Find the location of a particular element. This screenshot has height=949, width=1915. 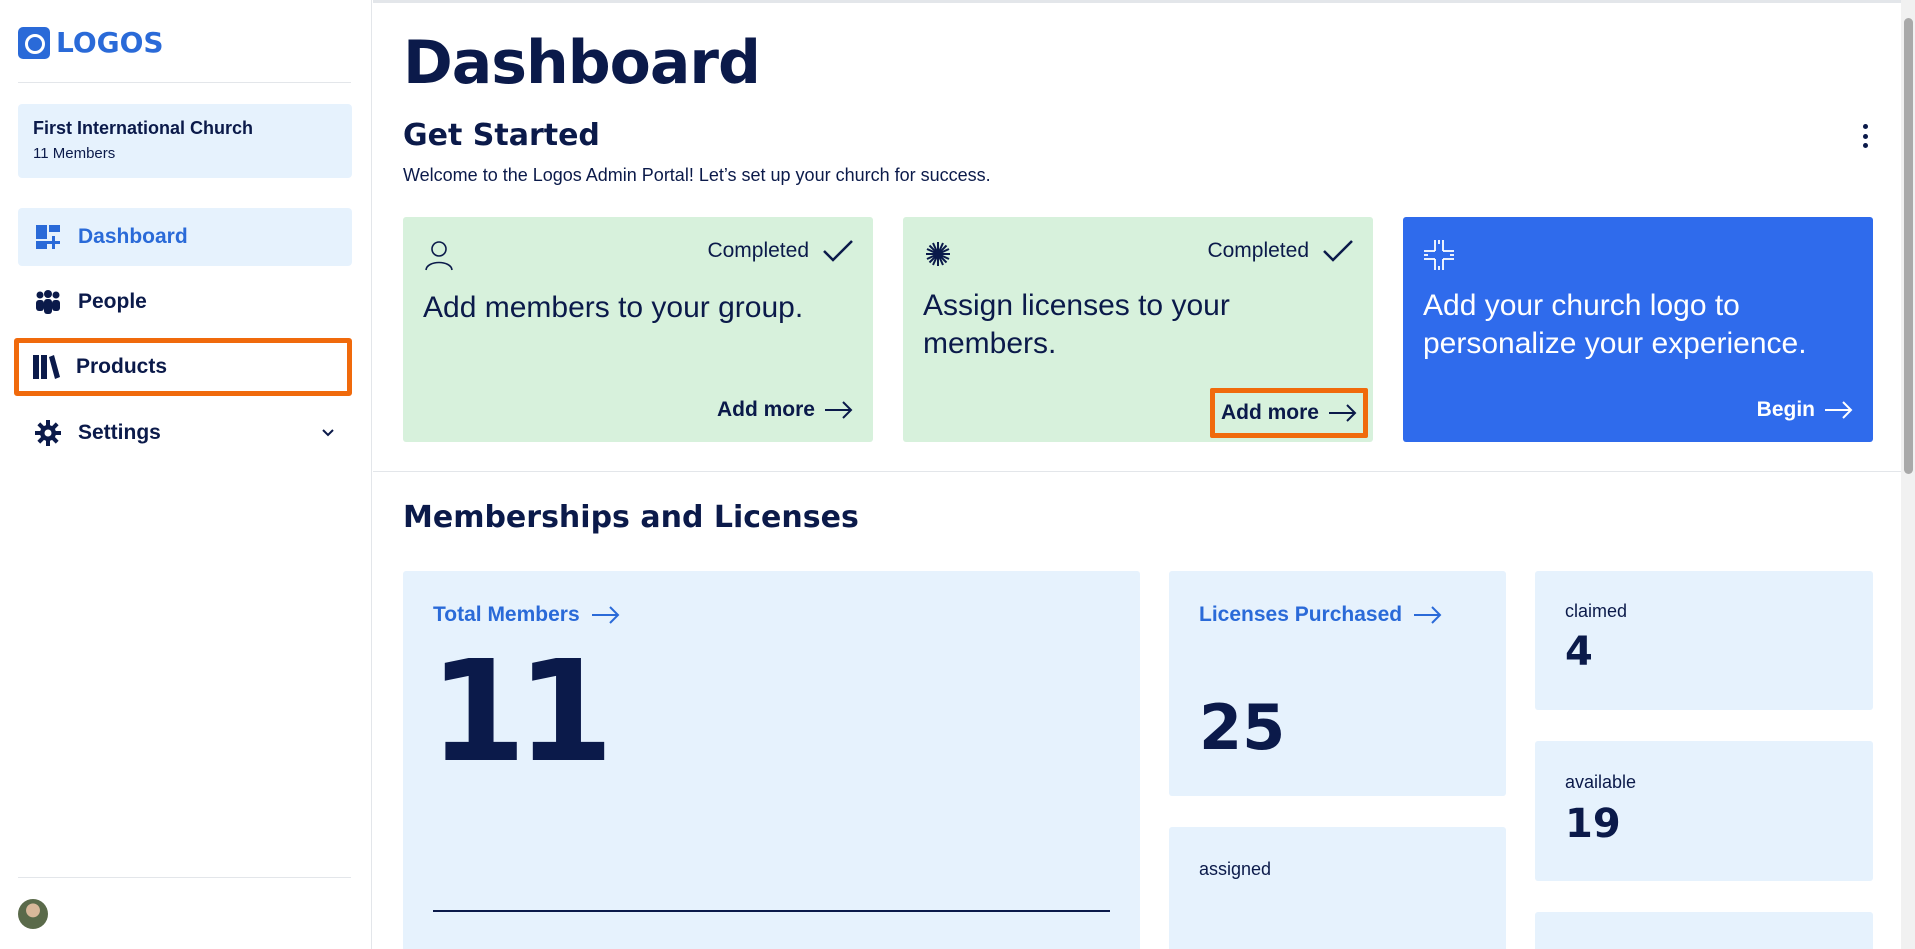

scrollbar-thumb is located at coordinates (1908, 246).